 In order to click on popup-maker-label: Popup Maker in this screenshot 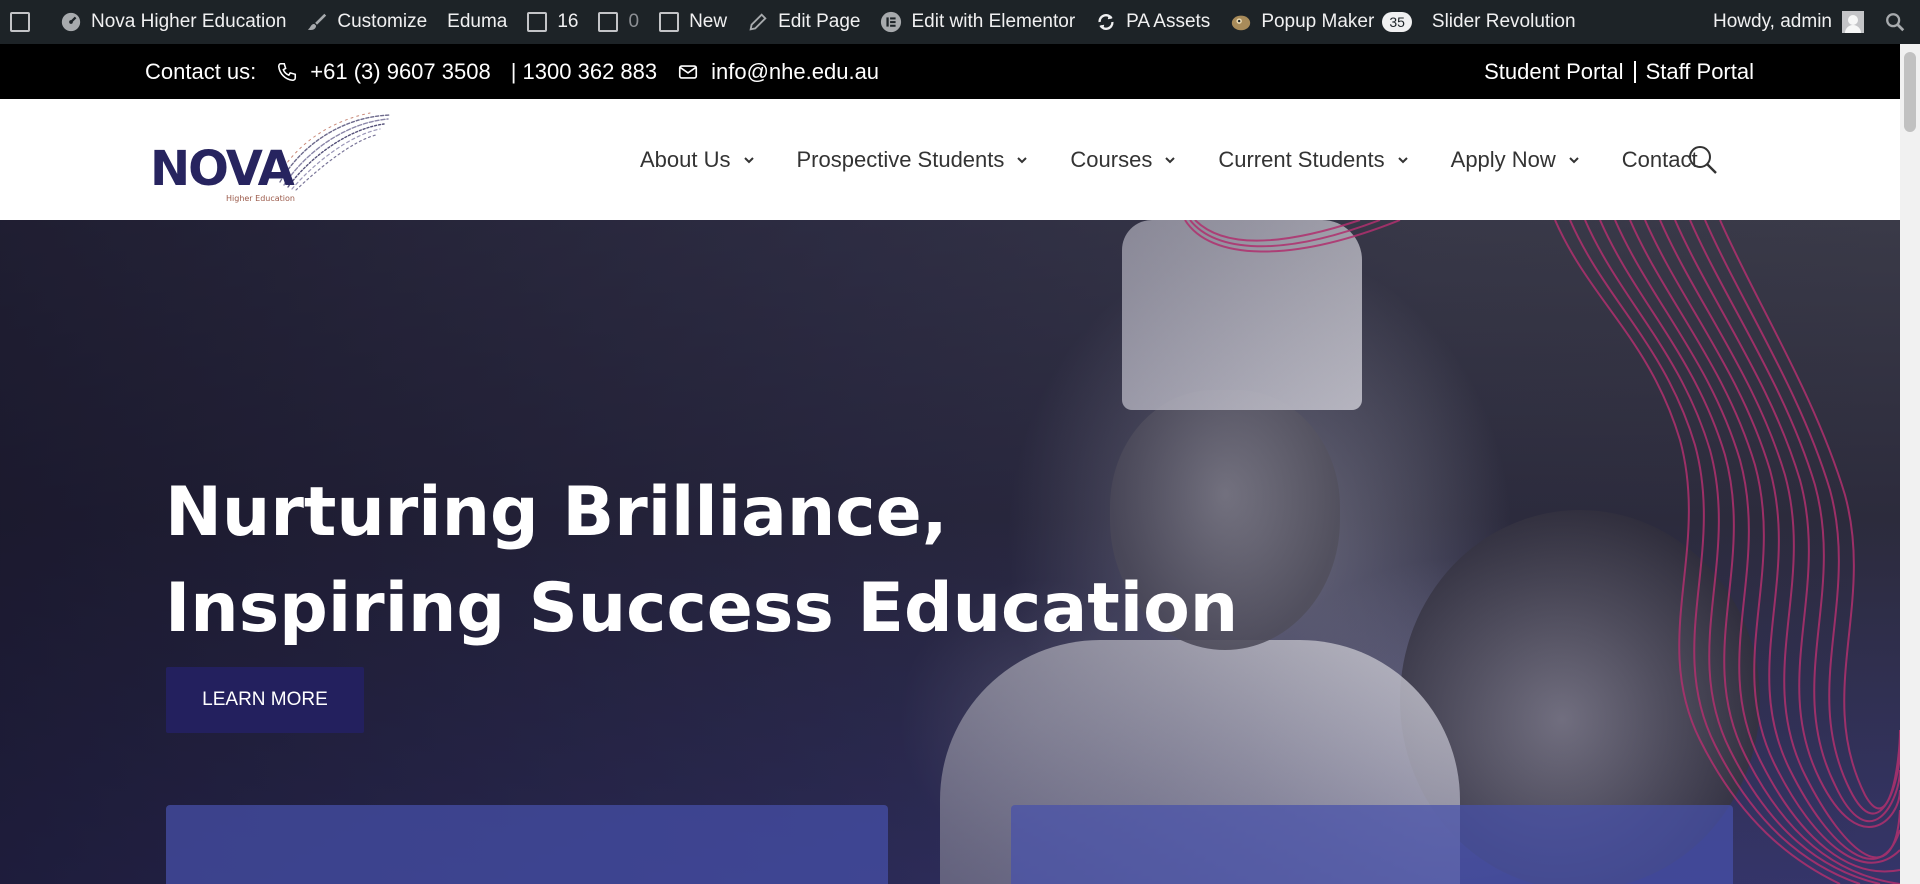, I will do `click(1318, 21)`.